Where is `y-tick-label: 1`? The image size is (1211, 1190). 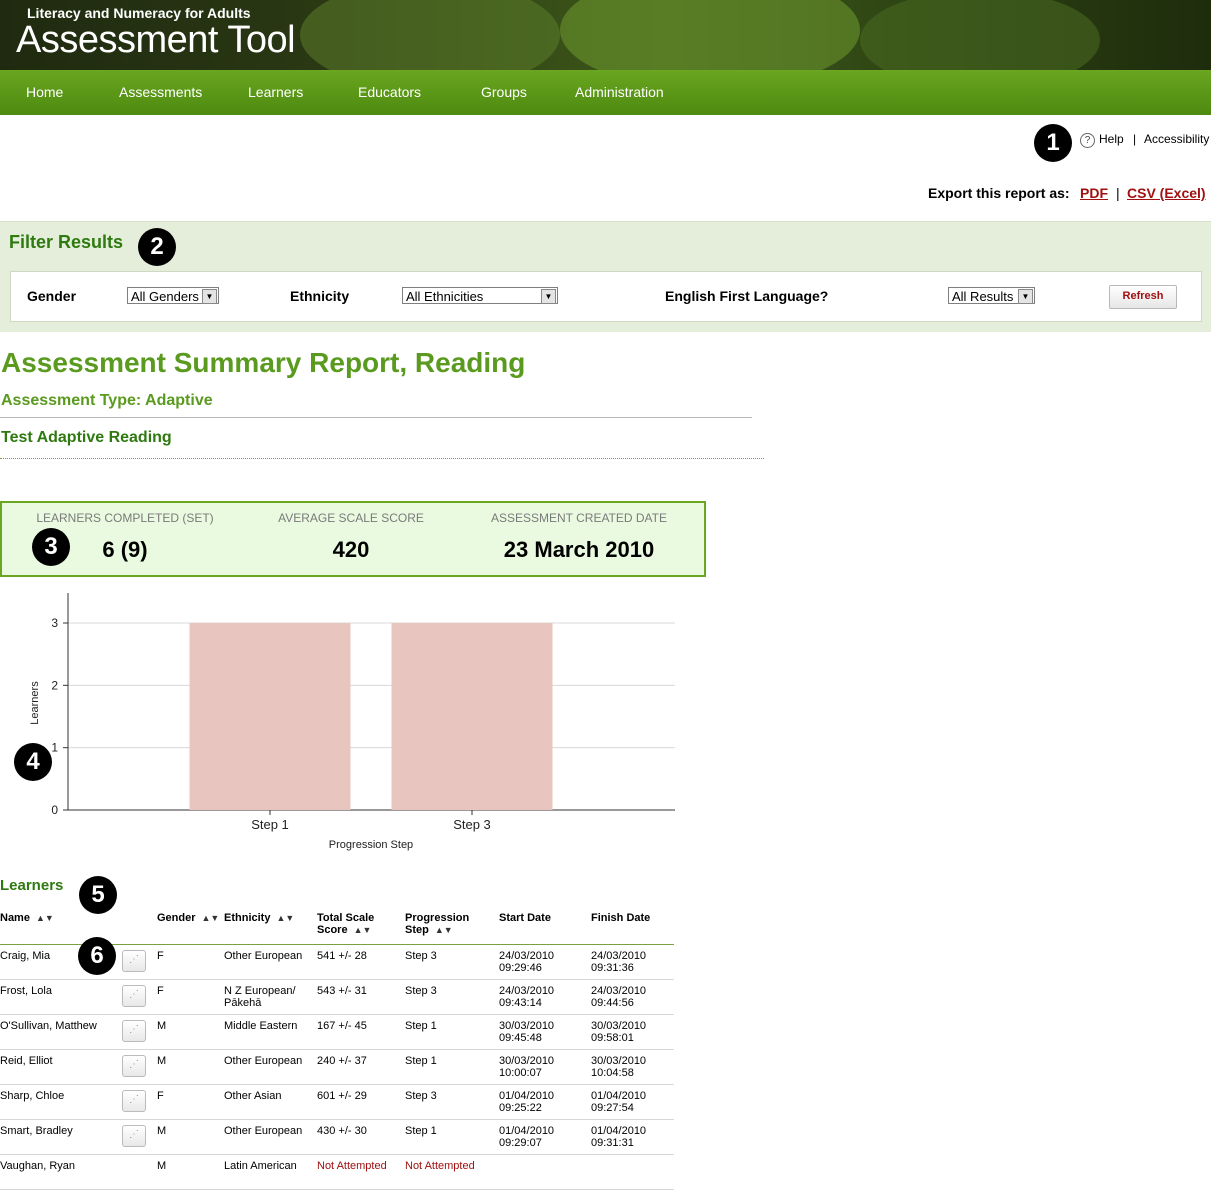 y-tick-label: 1 is located at coordinates (54, 748).